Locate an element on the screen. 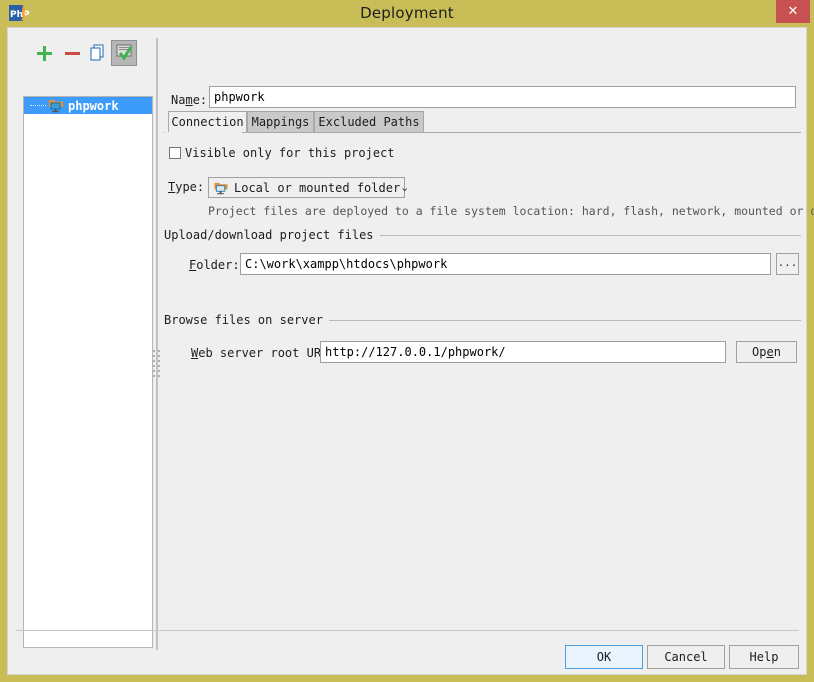 The width and height of the screenshot is (814, 682). splitter-grip is located at coordinates (157, 364).